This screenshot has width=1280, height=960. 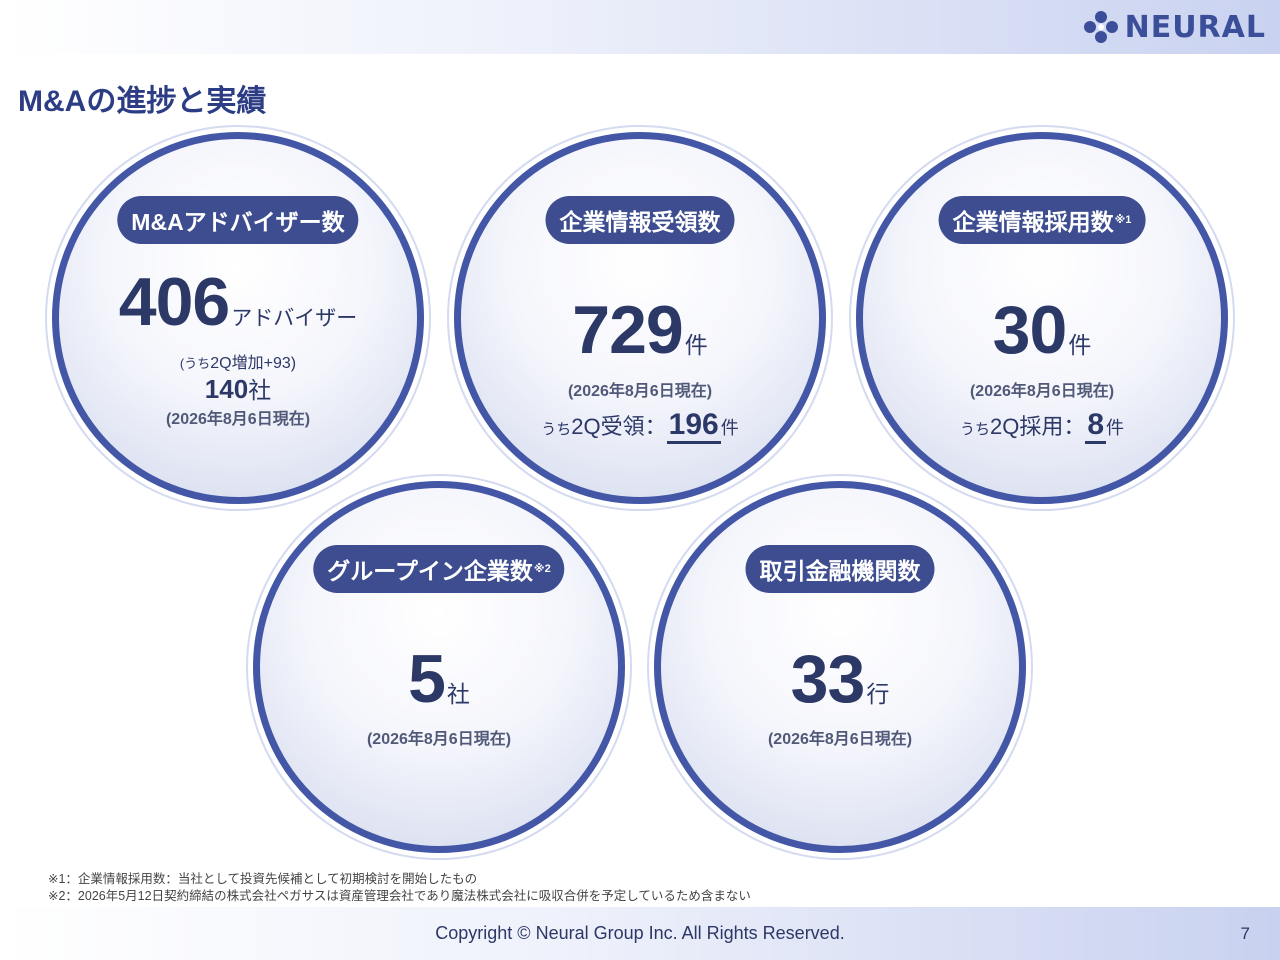 What do you see at coordinates (253, 363) in the screenshot?
I see `advisors-q2-text: 2Q増加+93)` at bounding box center [253, 363].